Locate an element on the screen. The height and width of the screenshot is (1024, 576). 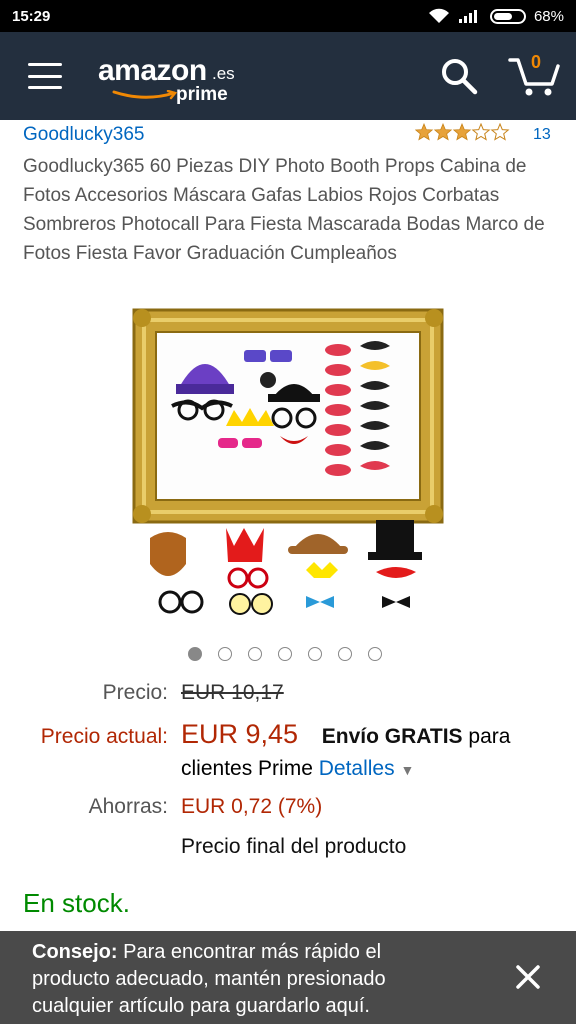
logo-prime-text: prime is located at coordinates (202, 94).